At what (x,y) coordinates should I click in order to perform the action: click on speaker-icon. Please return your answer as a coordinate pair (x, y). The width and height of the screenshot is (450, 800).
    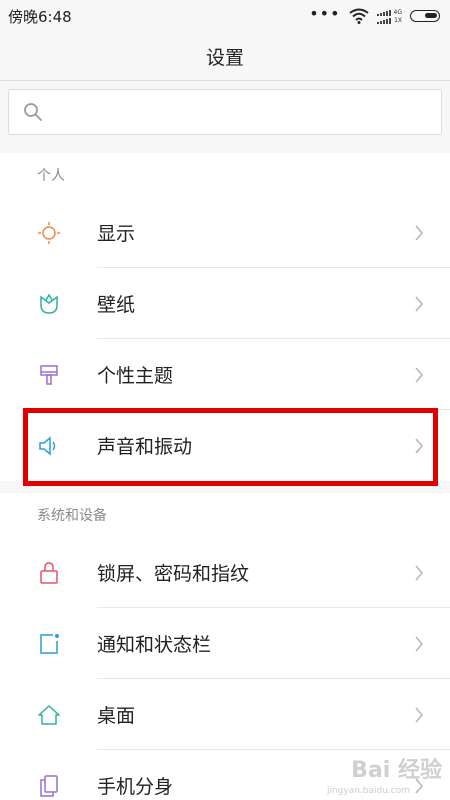
    Looking at the image, I should click on (47, 446).